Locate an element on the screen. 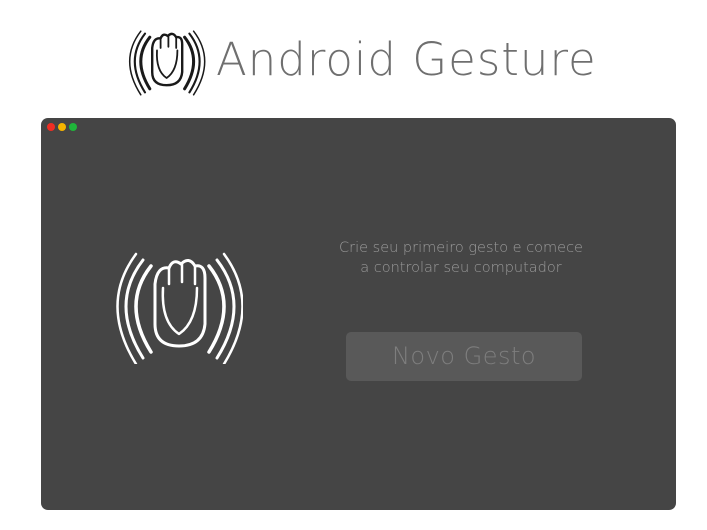 The height and width of the screenshot is (530, 707). app-title: Android Gesture is located at coordinates (406, 59).